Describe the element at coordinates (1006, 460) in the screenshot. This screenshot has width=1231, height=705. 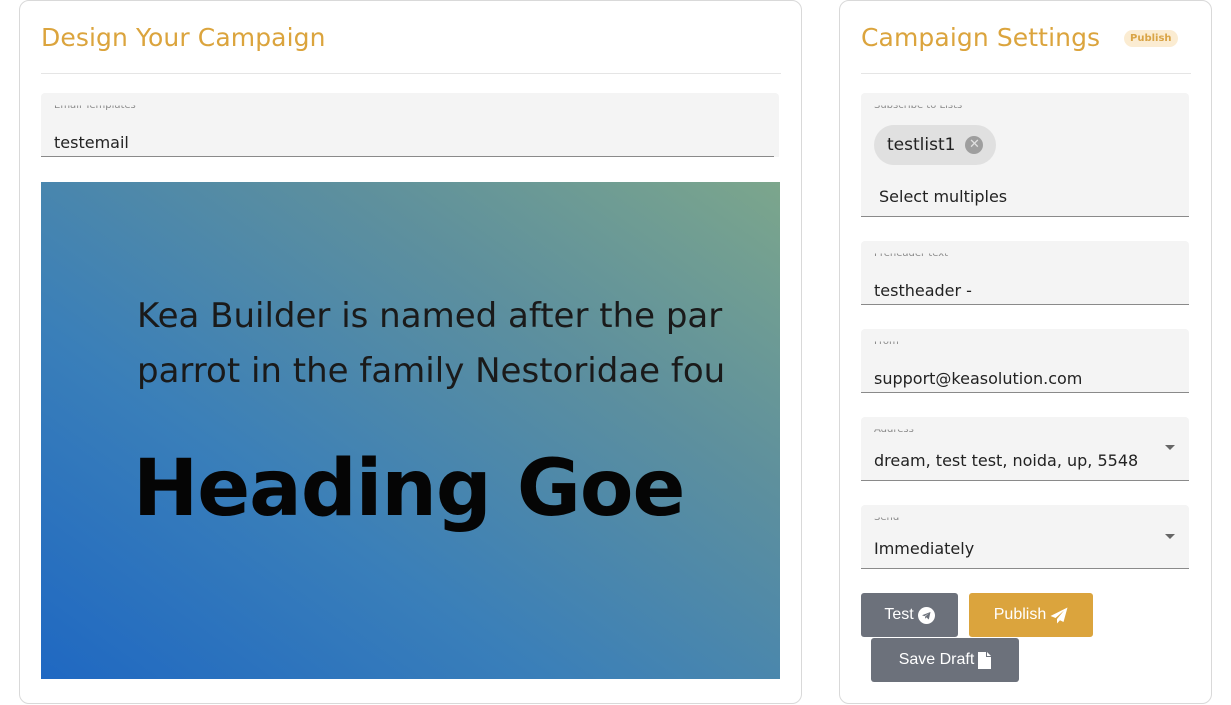
I see `address-value: dream, test test, noida, up, 5548` at that location.